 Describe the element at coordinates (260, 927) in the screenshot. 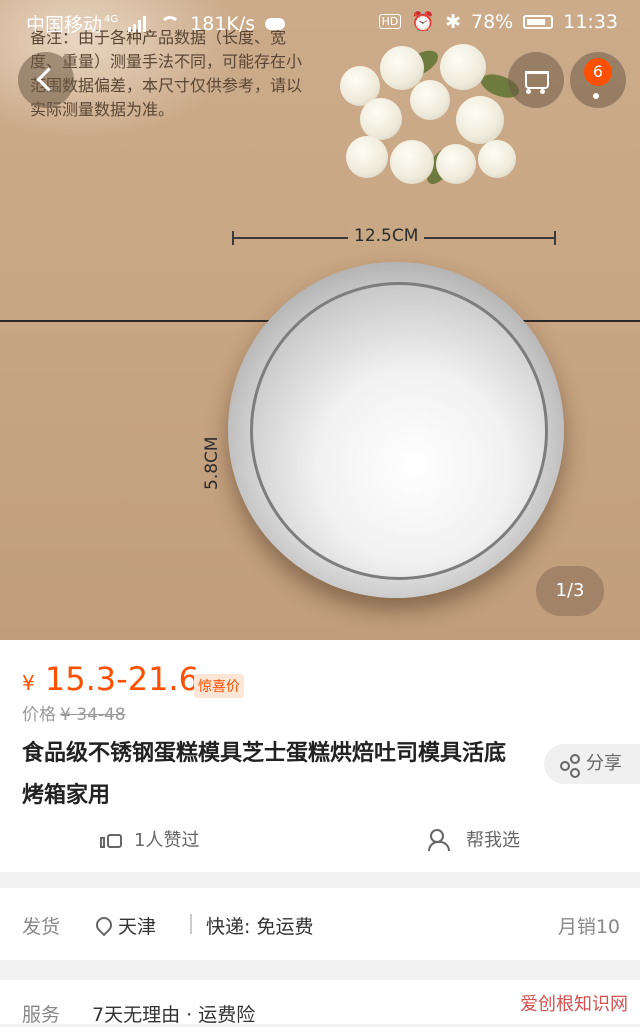

I see `express-fee: 快递: 免运费` at that location.